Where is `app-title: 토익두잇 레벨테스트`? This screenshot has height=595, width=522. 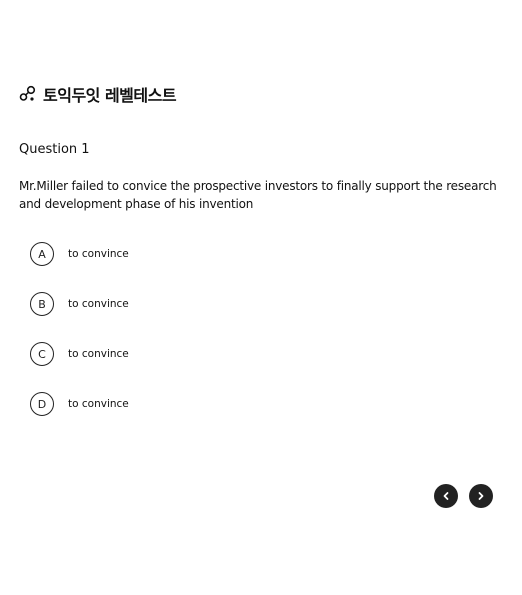
app-title: 토익두잇 레벨테스트 is located at coordinates (110, 95).